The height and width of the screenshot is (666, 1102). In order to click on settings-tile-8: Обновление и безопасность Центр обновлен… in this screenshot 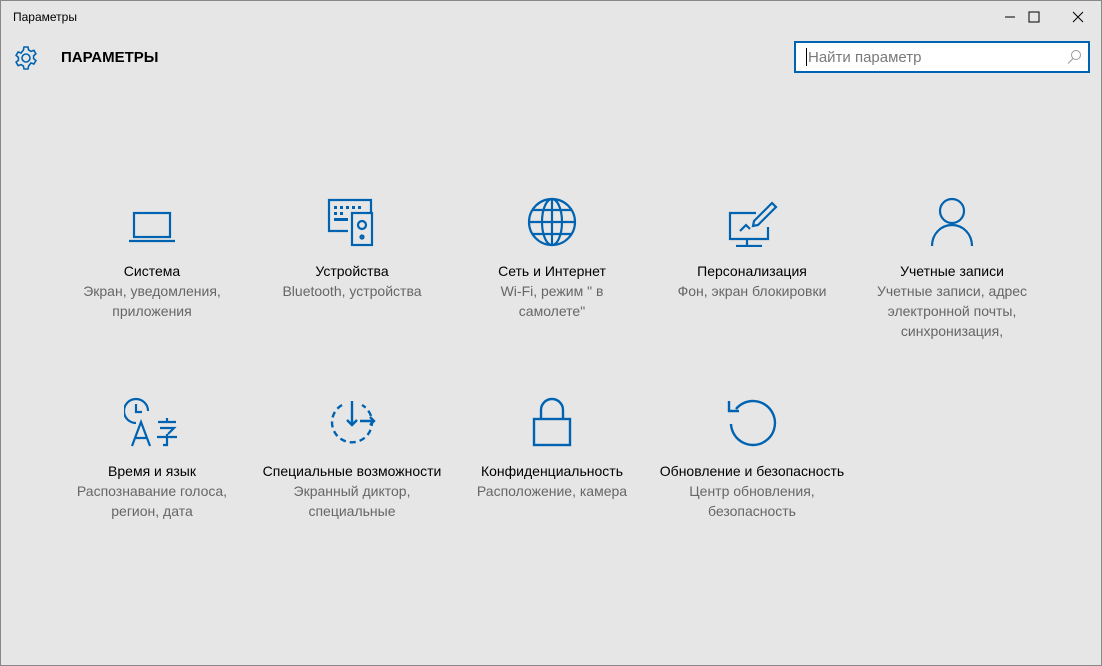, I will do `click(752, 456)`.